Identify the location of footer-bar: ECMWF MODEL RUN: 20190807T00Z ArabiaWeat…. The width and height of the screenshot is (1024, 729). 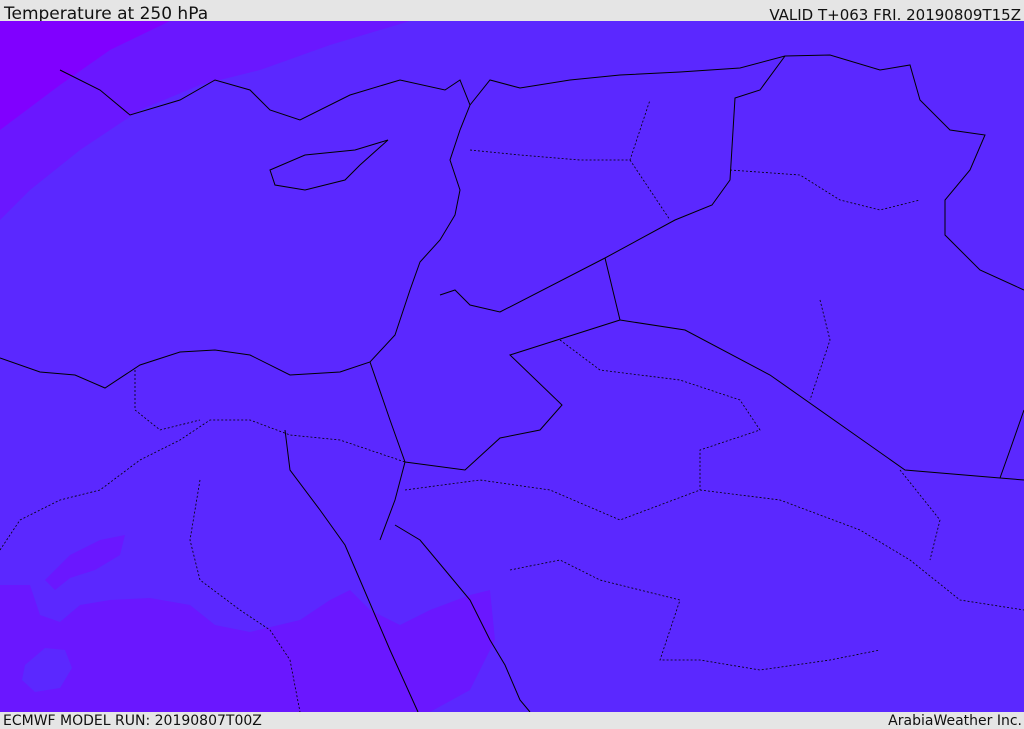
(512, 720).